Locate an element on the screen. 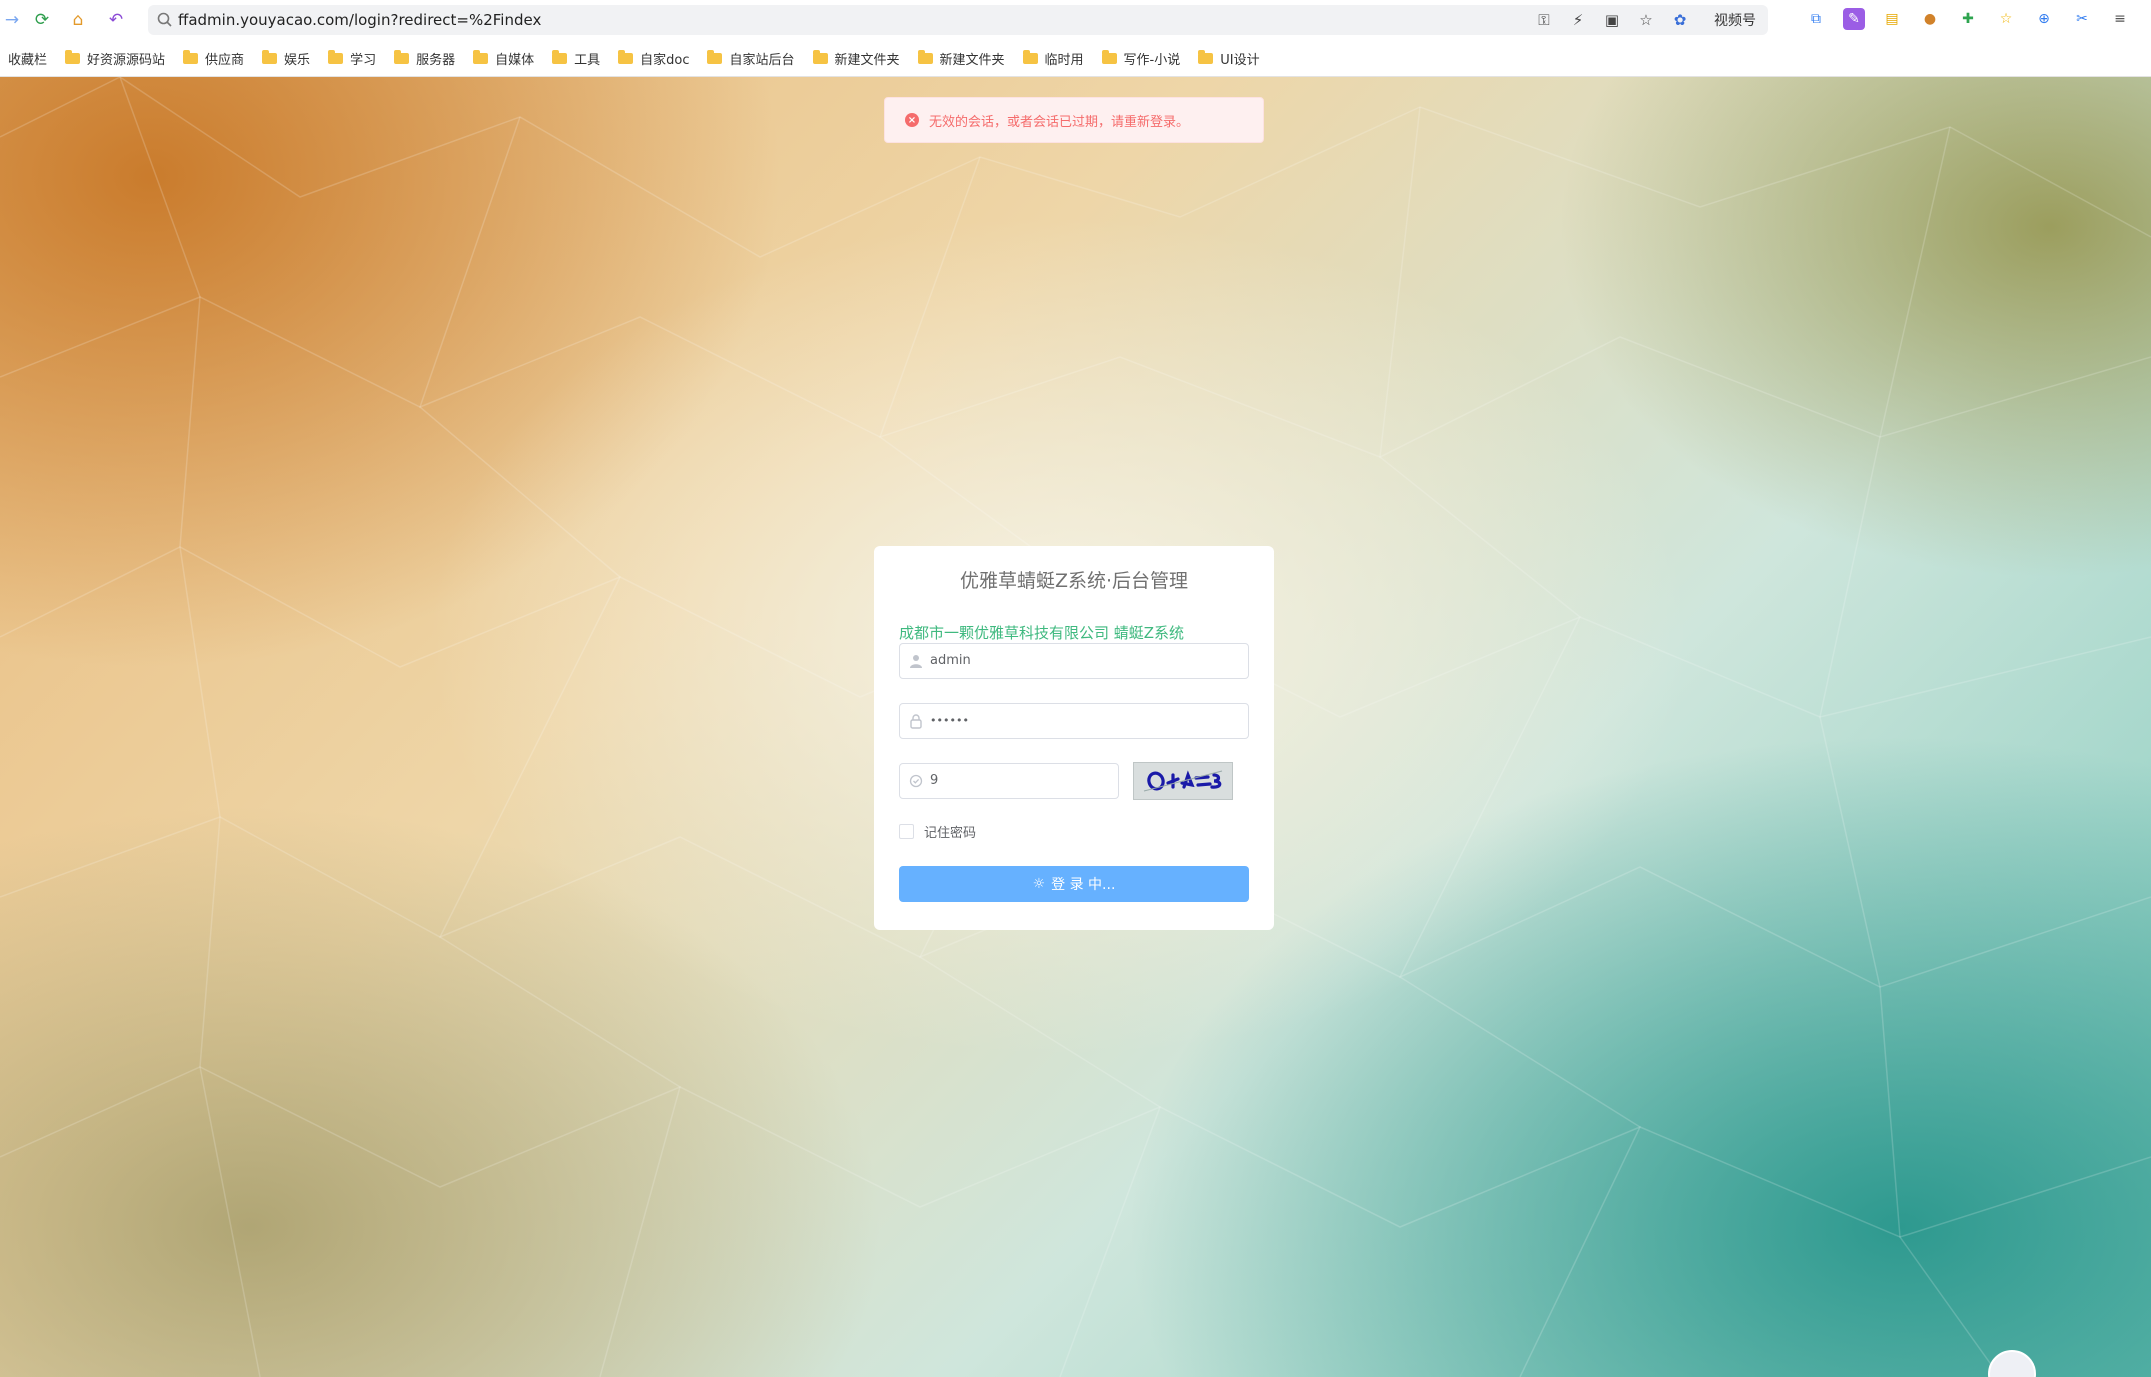 This screenshot has height=1377, width=2151. bookmark-item: 工具 is located at coordinates (577, 58).